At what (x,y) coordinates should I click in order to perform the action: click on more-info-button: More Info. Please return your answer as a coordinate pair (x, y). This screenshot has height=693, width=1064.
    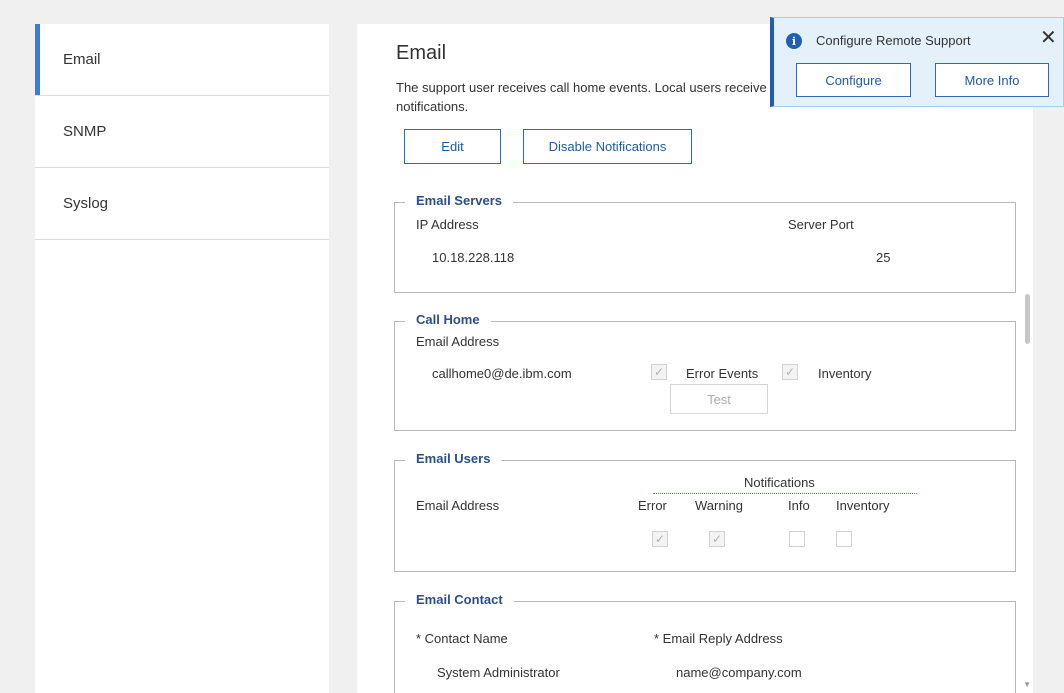
    Looking at the image, I should click on (992, 80).